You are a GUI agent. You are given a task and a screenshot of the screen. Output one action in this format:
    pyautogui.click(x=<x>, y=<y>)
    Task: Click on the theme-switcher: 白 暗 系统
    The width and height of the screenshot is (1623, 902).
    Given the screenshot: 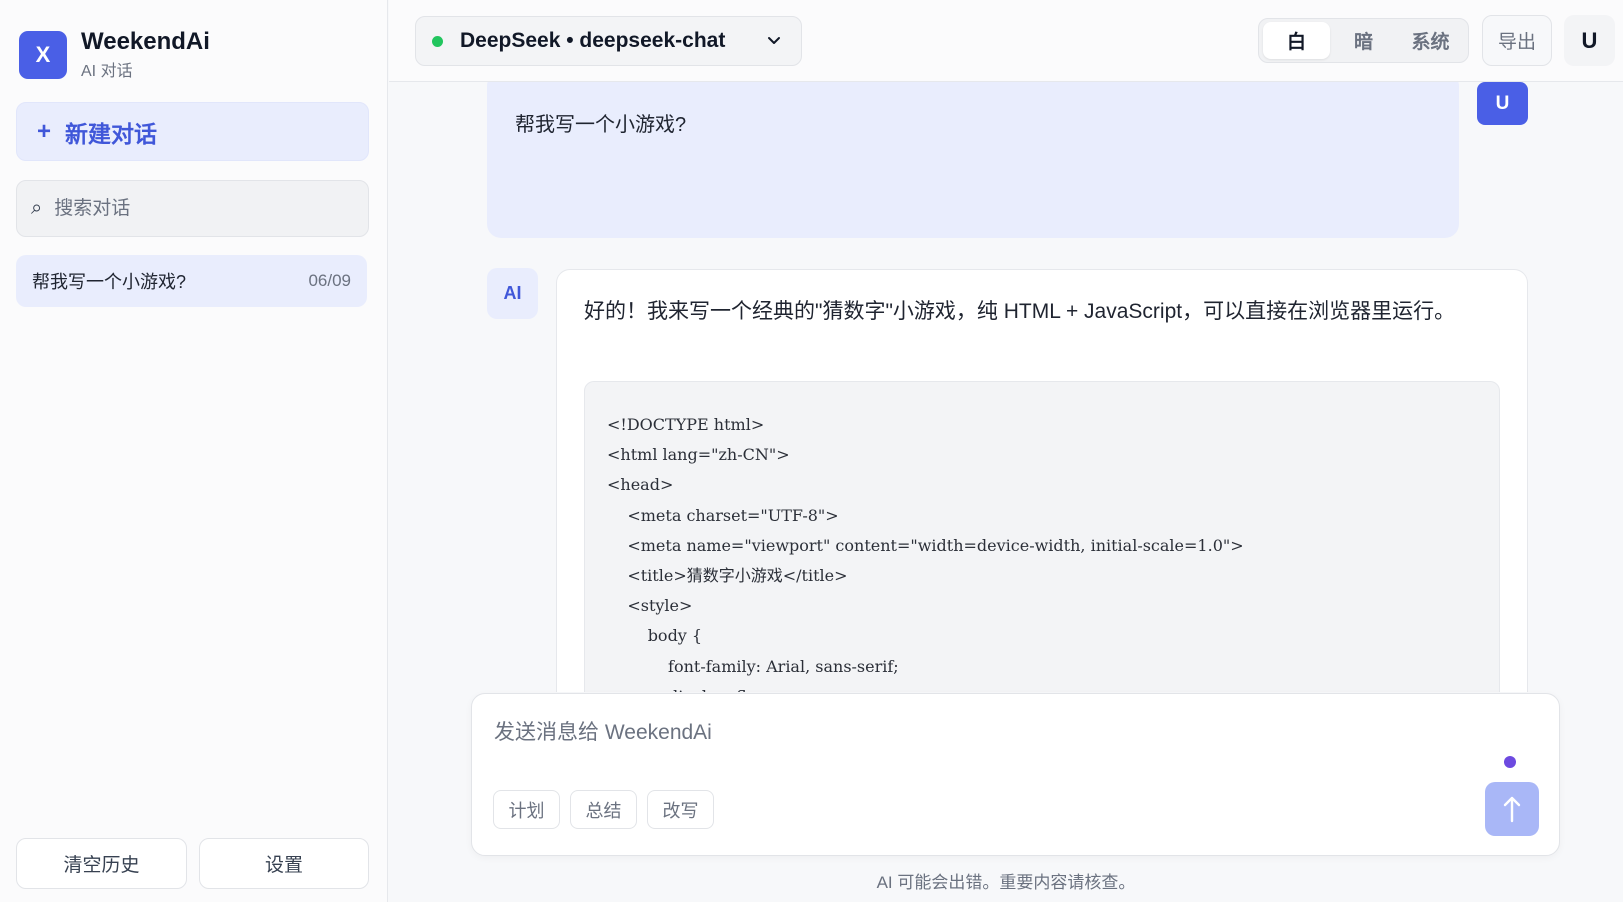 What is the action you would take?
    pyautogui.click(x=1363, y=40)
    